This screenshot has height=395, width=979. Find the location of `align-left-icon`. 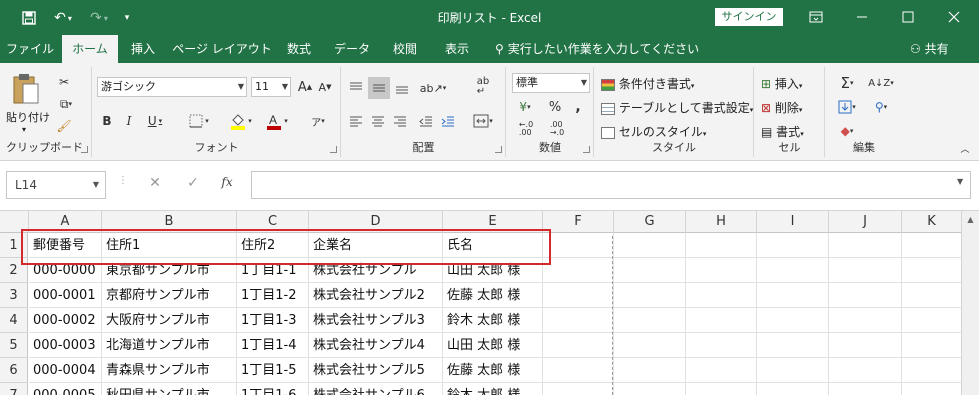

align-left-icon is located at coordinates (356, 121).